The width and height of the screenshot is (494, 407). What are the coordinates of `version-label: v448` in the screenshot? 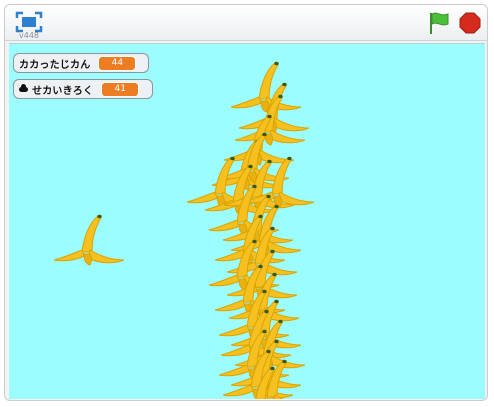 It's located at (29, 35).